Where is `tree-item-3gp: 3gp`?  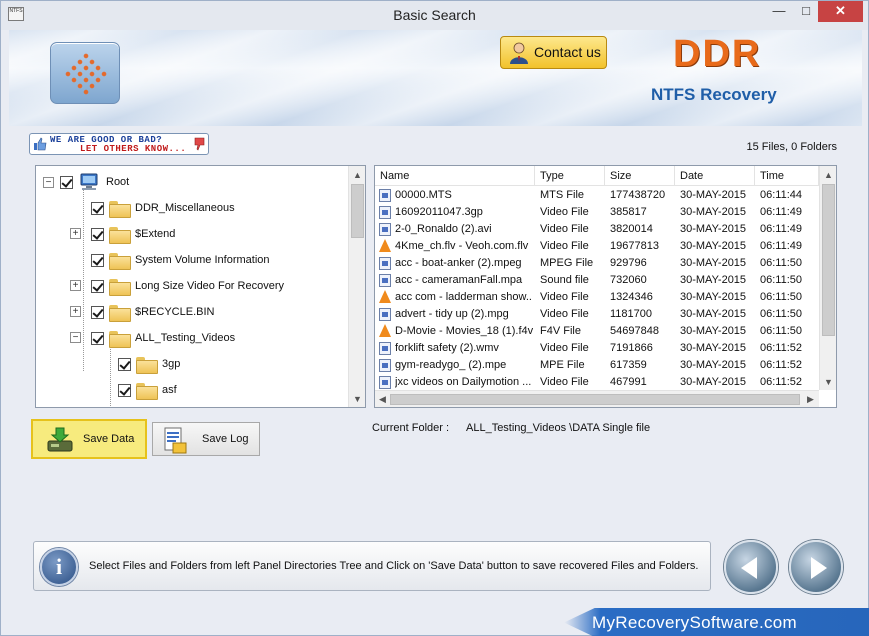
tree-item-3gp: 3gp is located at coordinates (149, 364).